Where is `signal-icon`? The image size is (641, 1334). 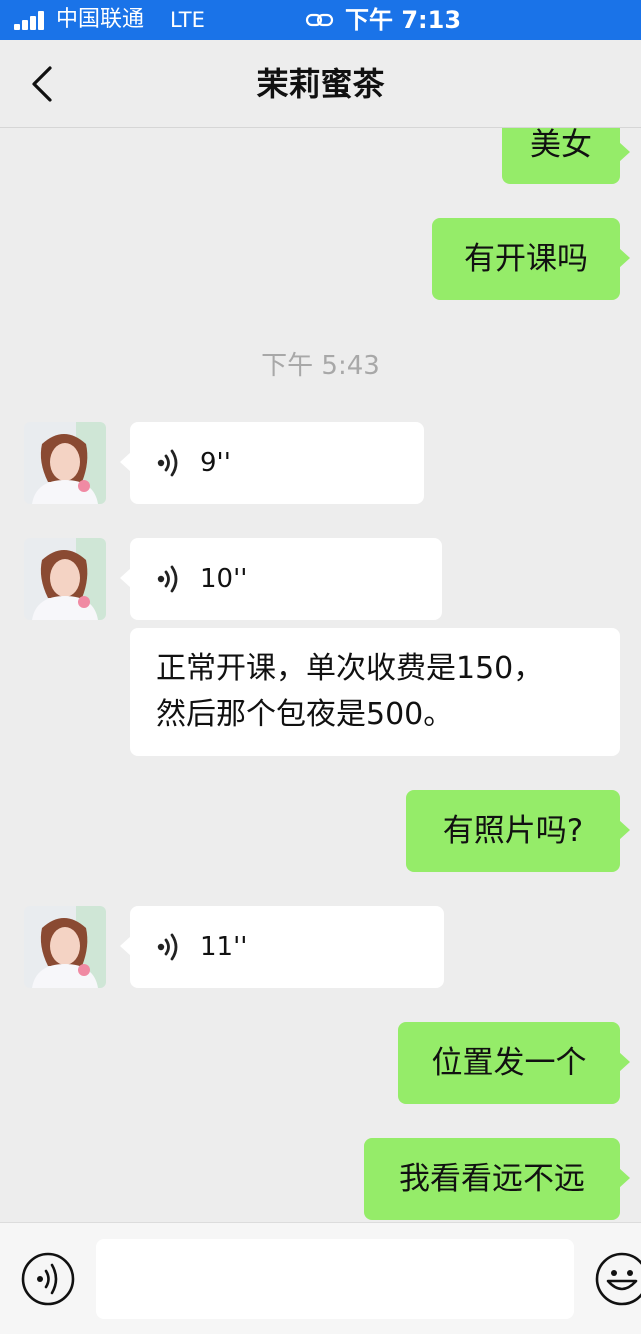
signal-icon is located at coordinates (31, 20).